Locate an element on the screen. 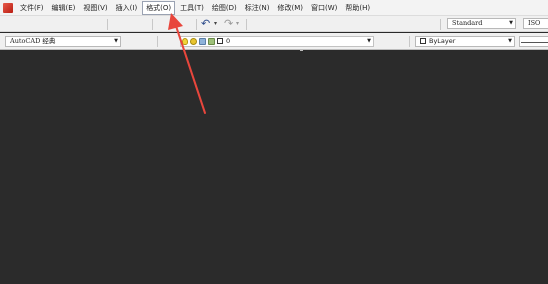  redo-icon: ↷ is located at coordinates (228, 23).